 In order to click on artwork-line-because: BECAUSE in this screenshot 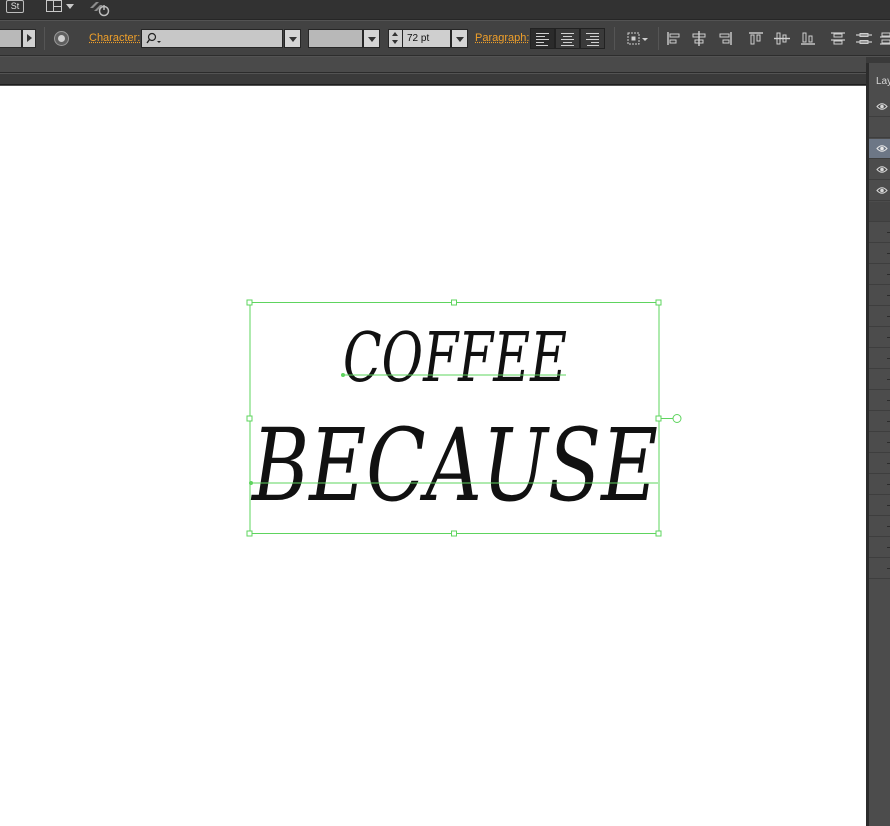, I will do `click(454, 465)`.